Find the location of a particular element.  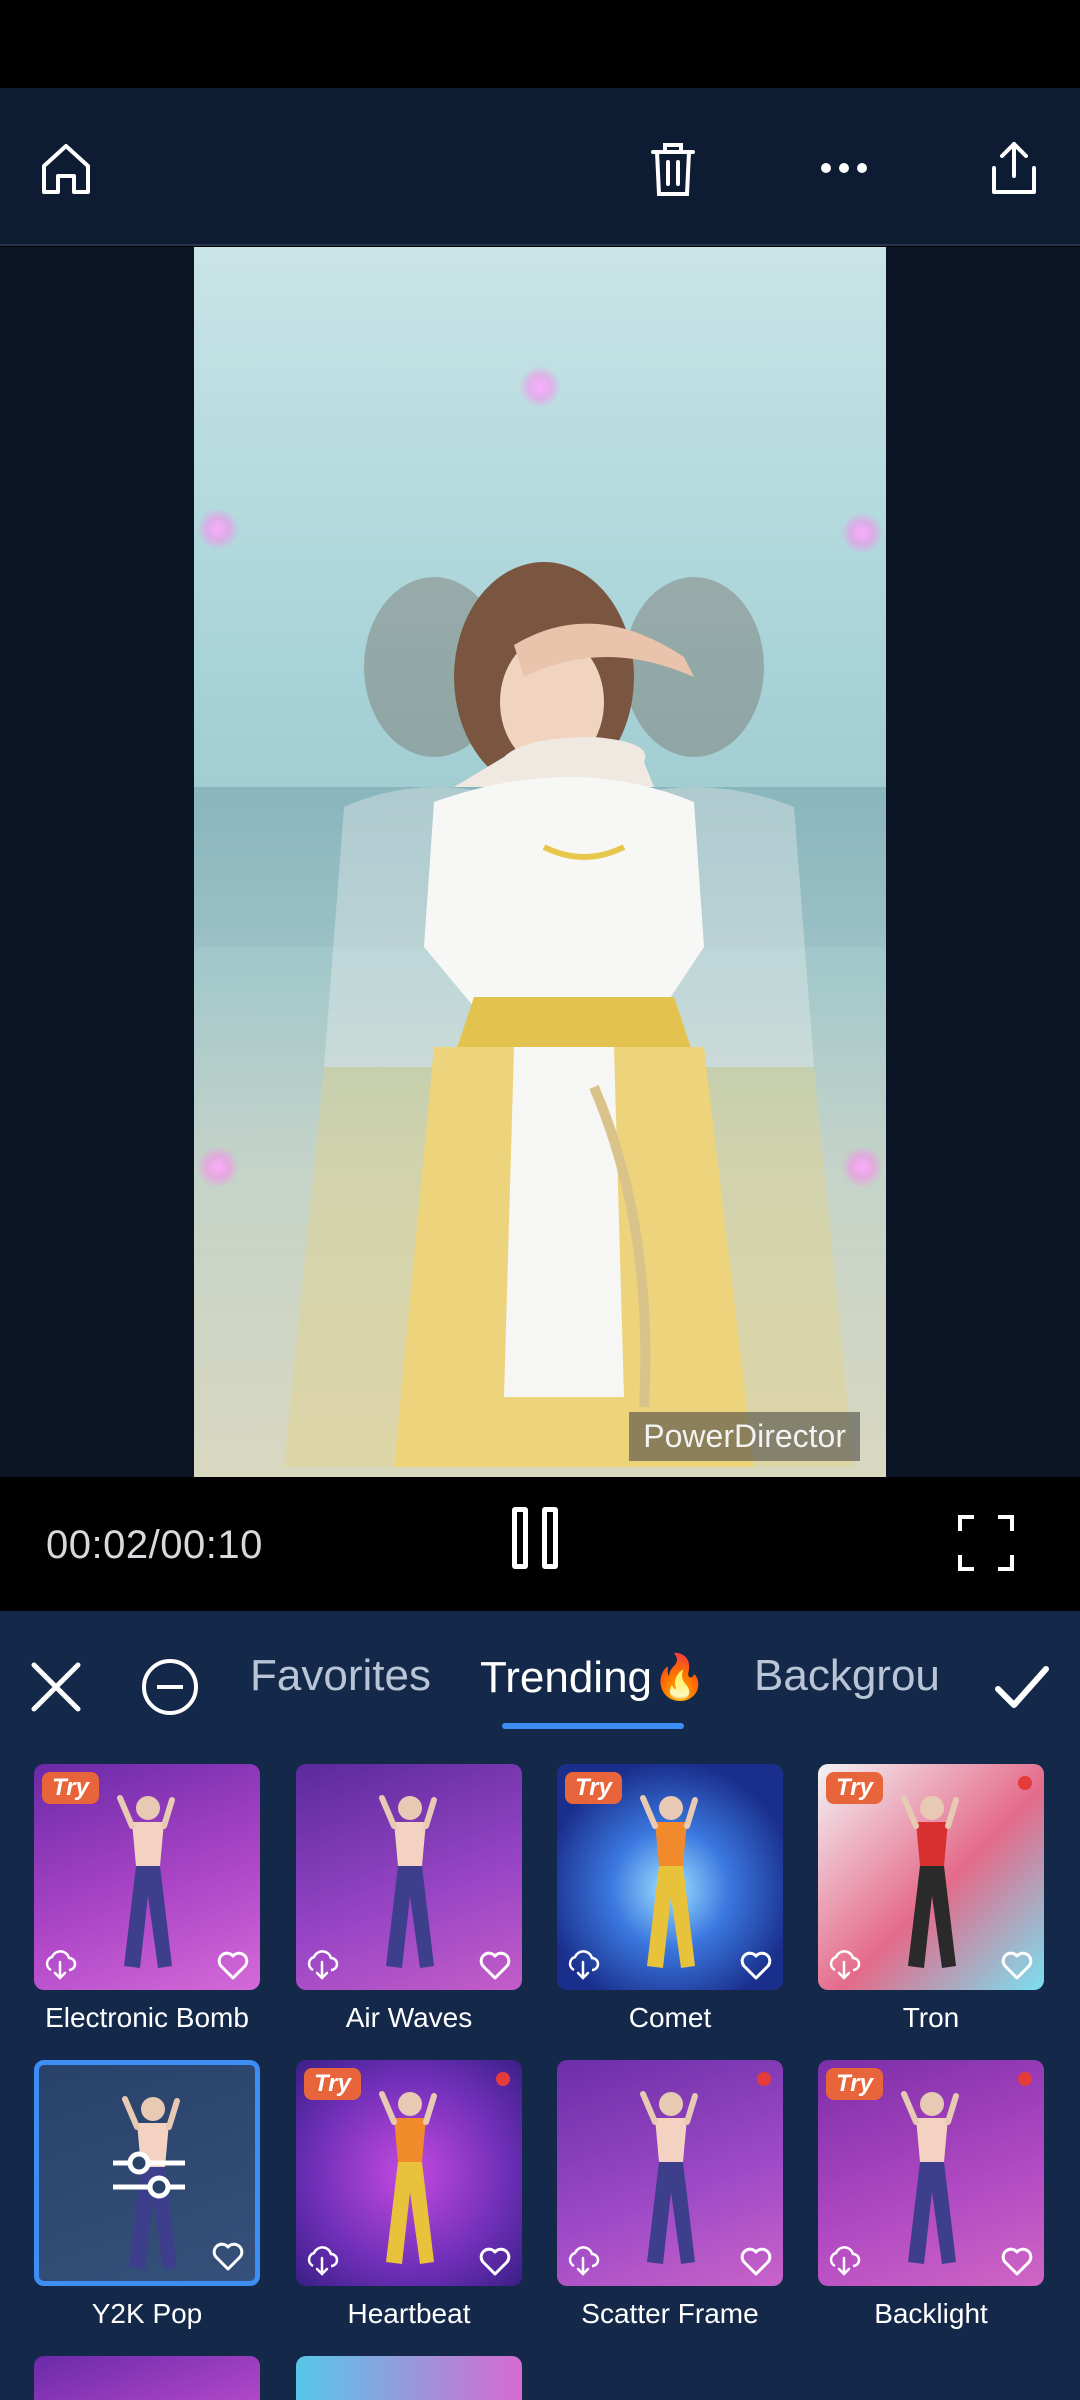

adjust-sliders-icon is located at coordinates (149, 2175).